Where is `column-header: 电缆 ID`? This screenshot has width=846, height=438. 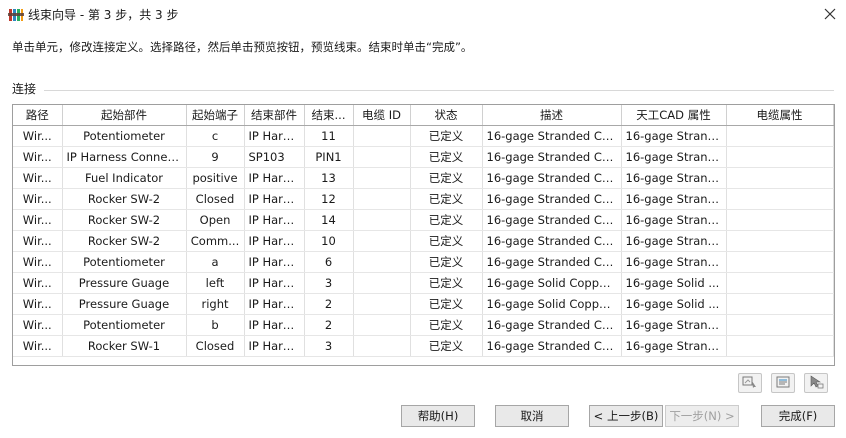 column-header: 电缆 ID is located at coordinates (382, 115).